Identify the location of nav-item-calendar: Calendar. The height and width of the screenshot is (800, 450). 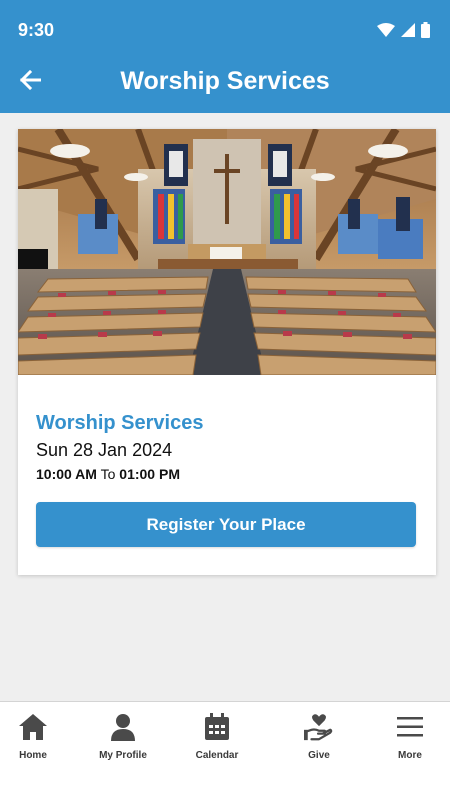
(217, 742).